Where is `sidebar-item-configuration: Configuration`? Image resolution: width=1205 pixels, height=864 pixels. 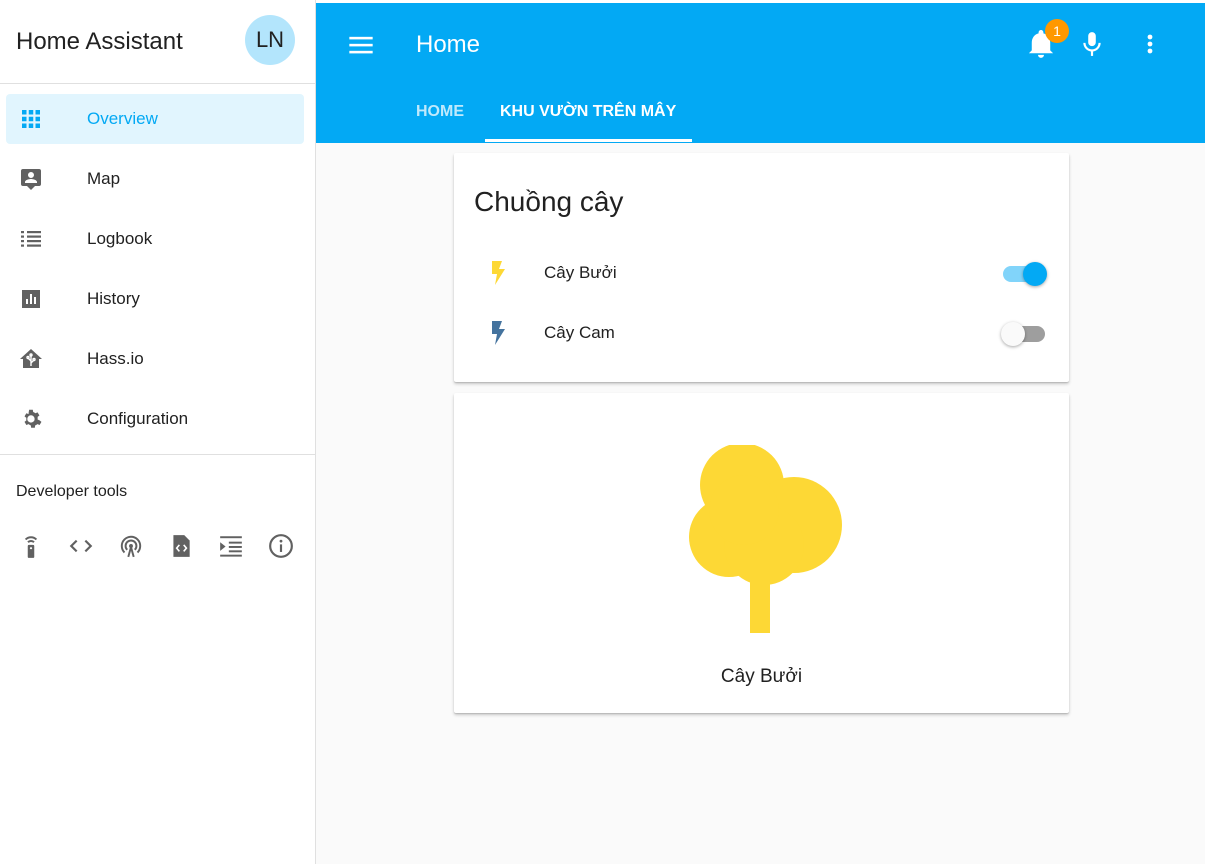
sidebar-item-configuration: Configuration is located at coordinates (155, 419).